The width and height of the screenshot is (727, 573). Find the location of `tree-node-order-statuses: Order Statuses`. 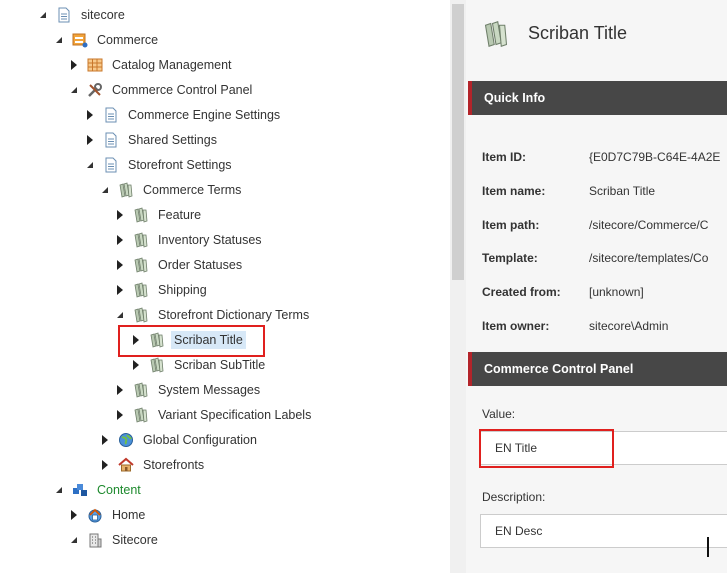

tree-node-order-statuses: Order Statuses is located at coordinates (180, 265).